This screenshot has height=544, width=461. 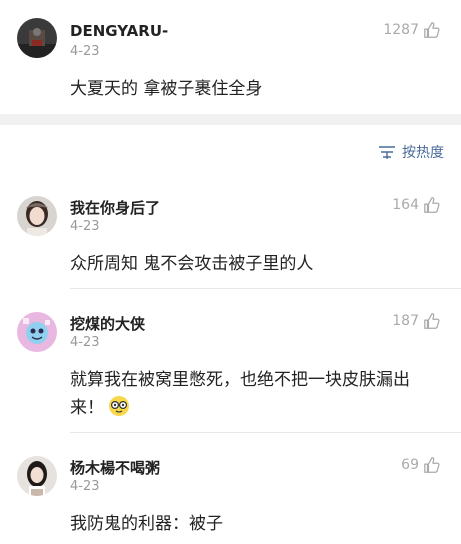 What do you see at coordinates (166, 89) in the screenshot?
I see `comment-text: 大夏天的 拿被子裹住全身` at bounding box center [166, 89].